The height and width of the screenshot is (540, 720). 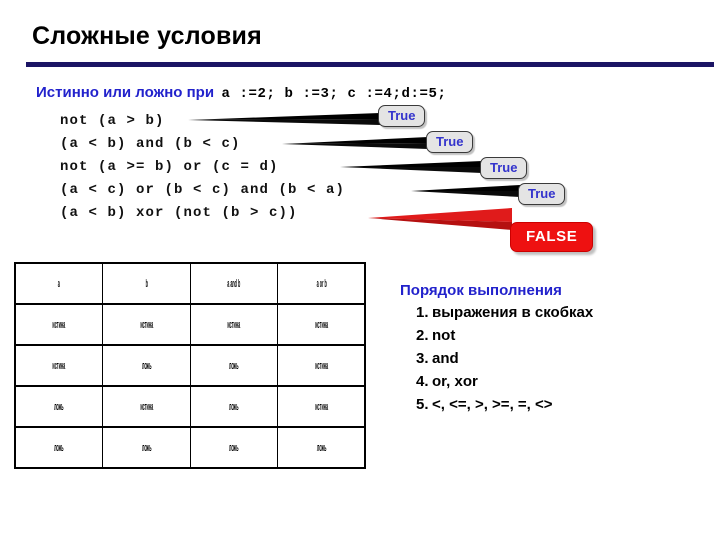 I want to click on table-header-cell: b, so click(x=146, y=283).